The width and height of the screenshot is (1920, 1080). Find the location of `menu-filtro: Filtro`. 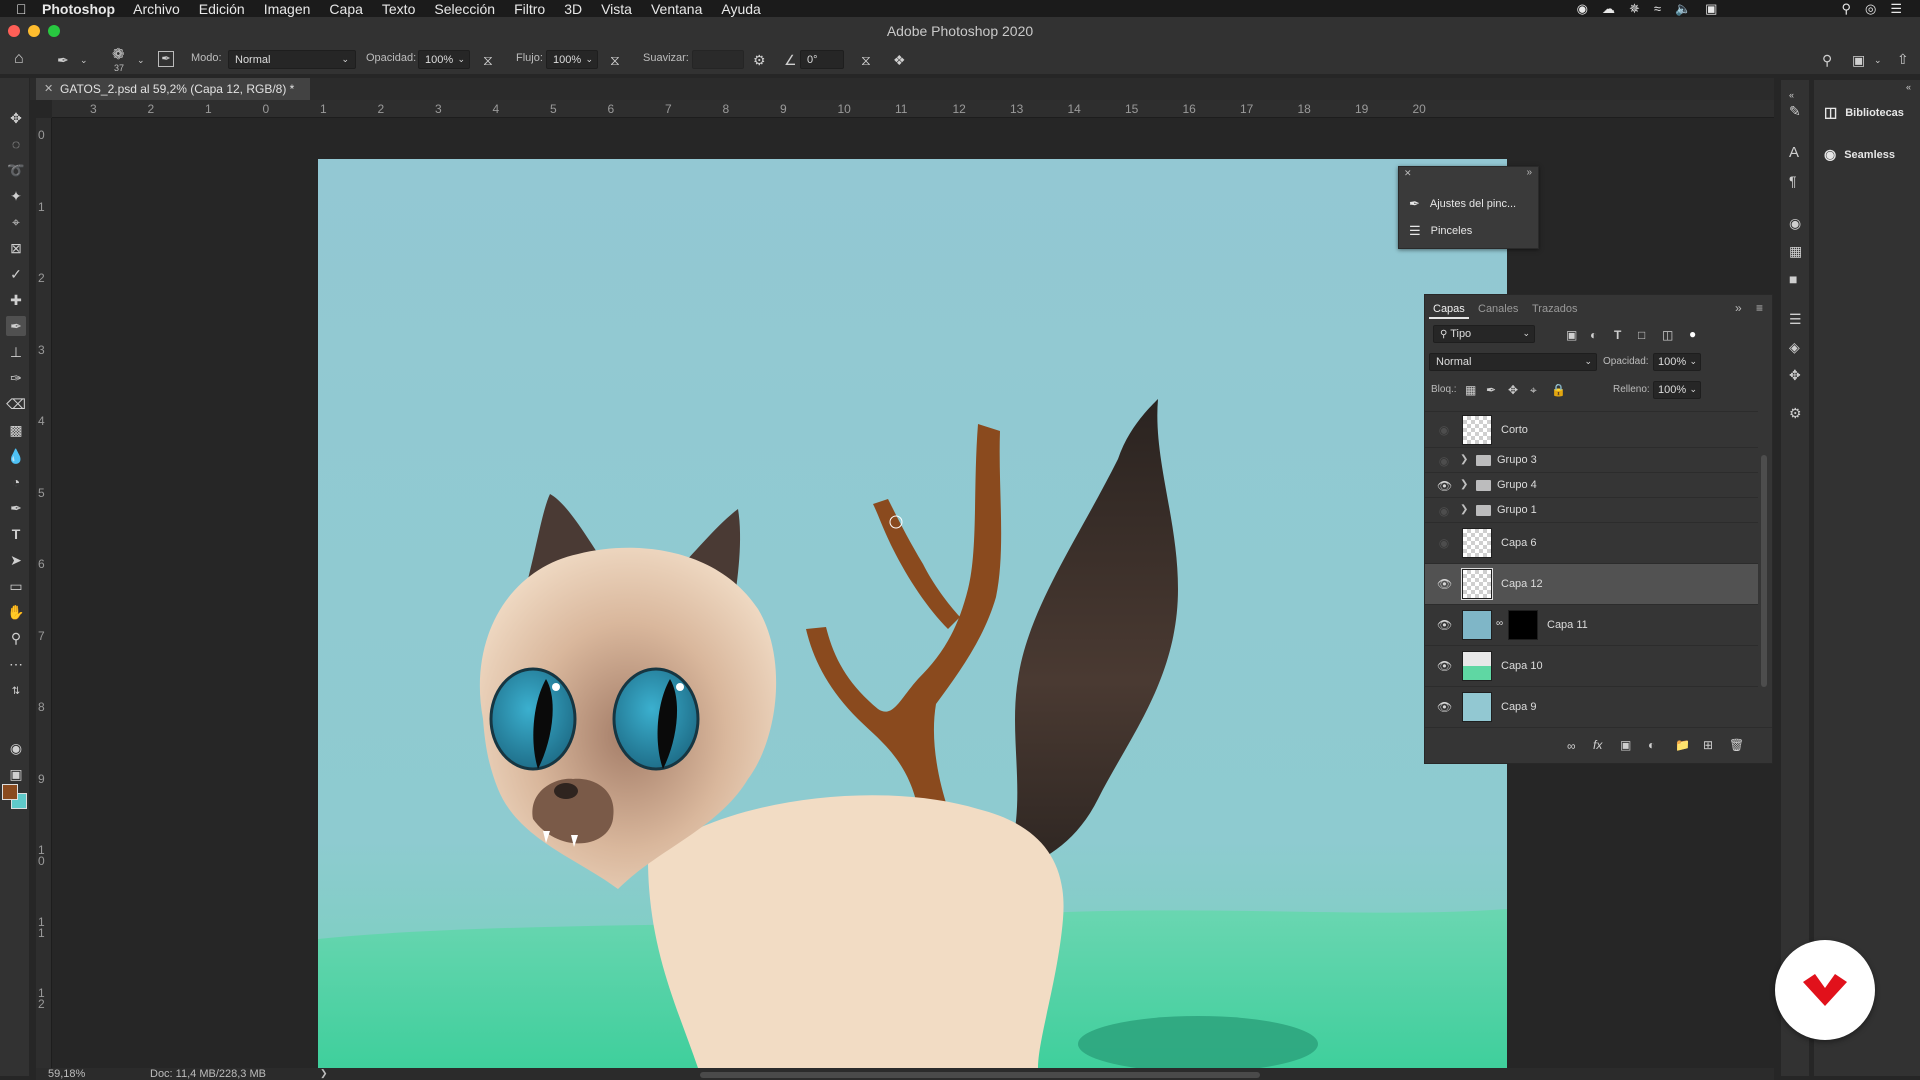

menu-filtro: Filtro is located at coordinates (529, 9).